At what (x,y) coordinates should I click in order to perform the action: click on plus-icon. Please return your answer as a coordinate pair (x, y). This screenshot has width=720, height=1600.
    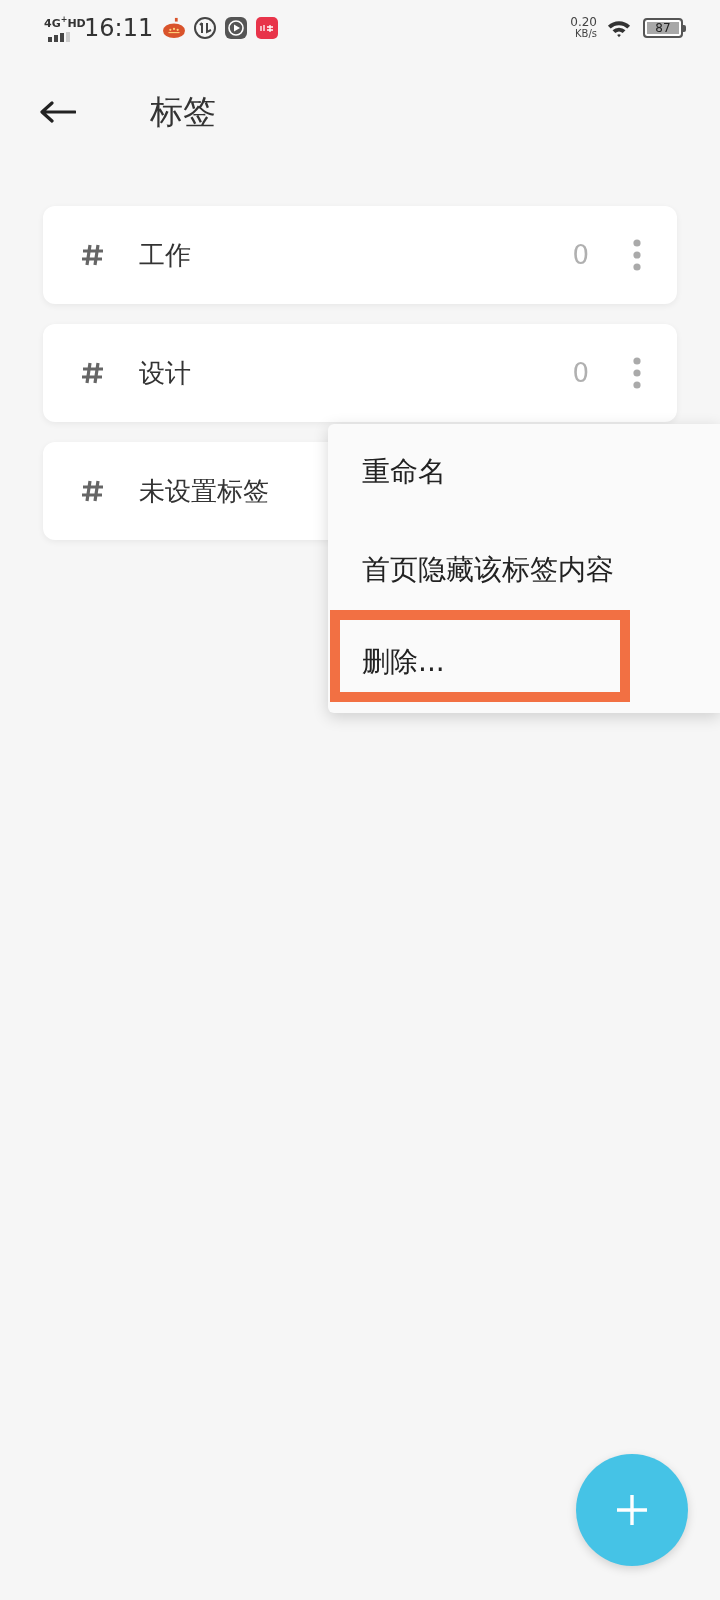
    Looking at the image, I should click on (632, 1510).